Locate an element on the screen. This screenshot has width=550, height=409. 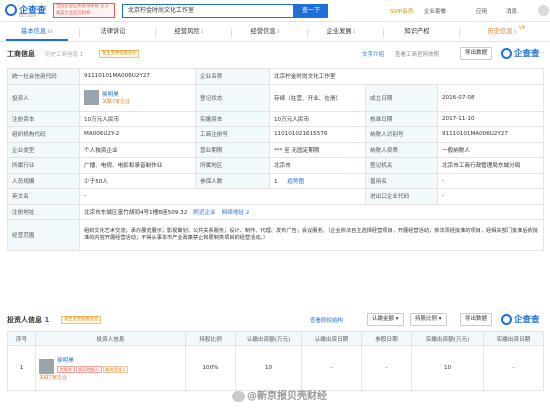
insured-value: 1 is located at coordinates (276, 181).